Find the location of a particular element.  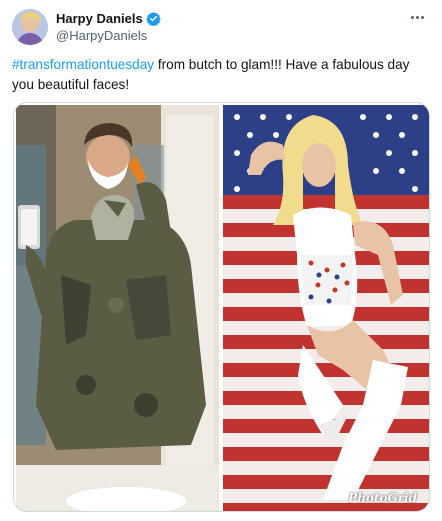

handle: @HarpyDaniels is located at coordinates (108, 35).